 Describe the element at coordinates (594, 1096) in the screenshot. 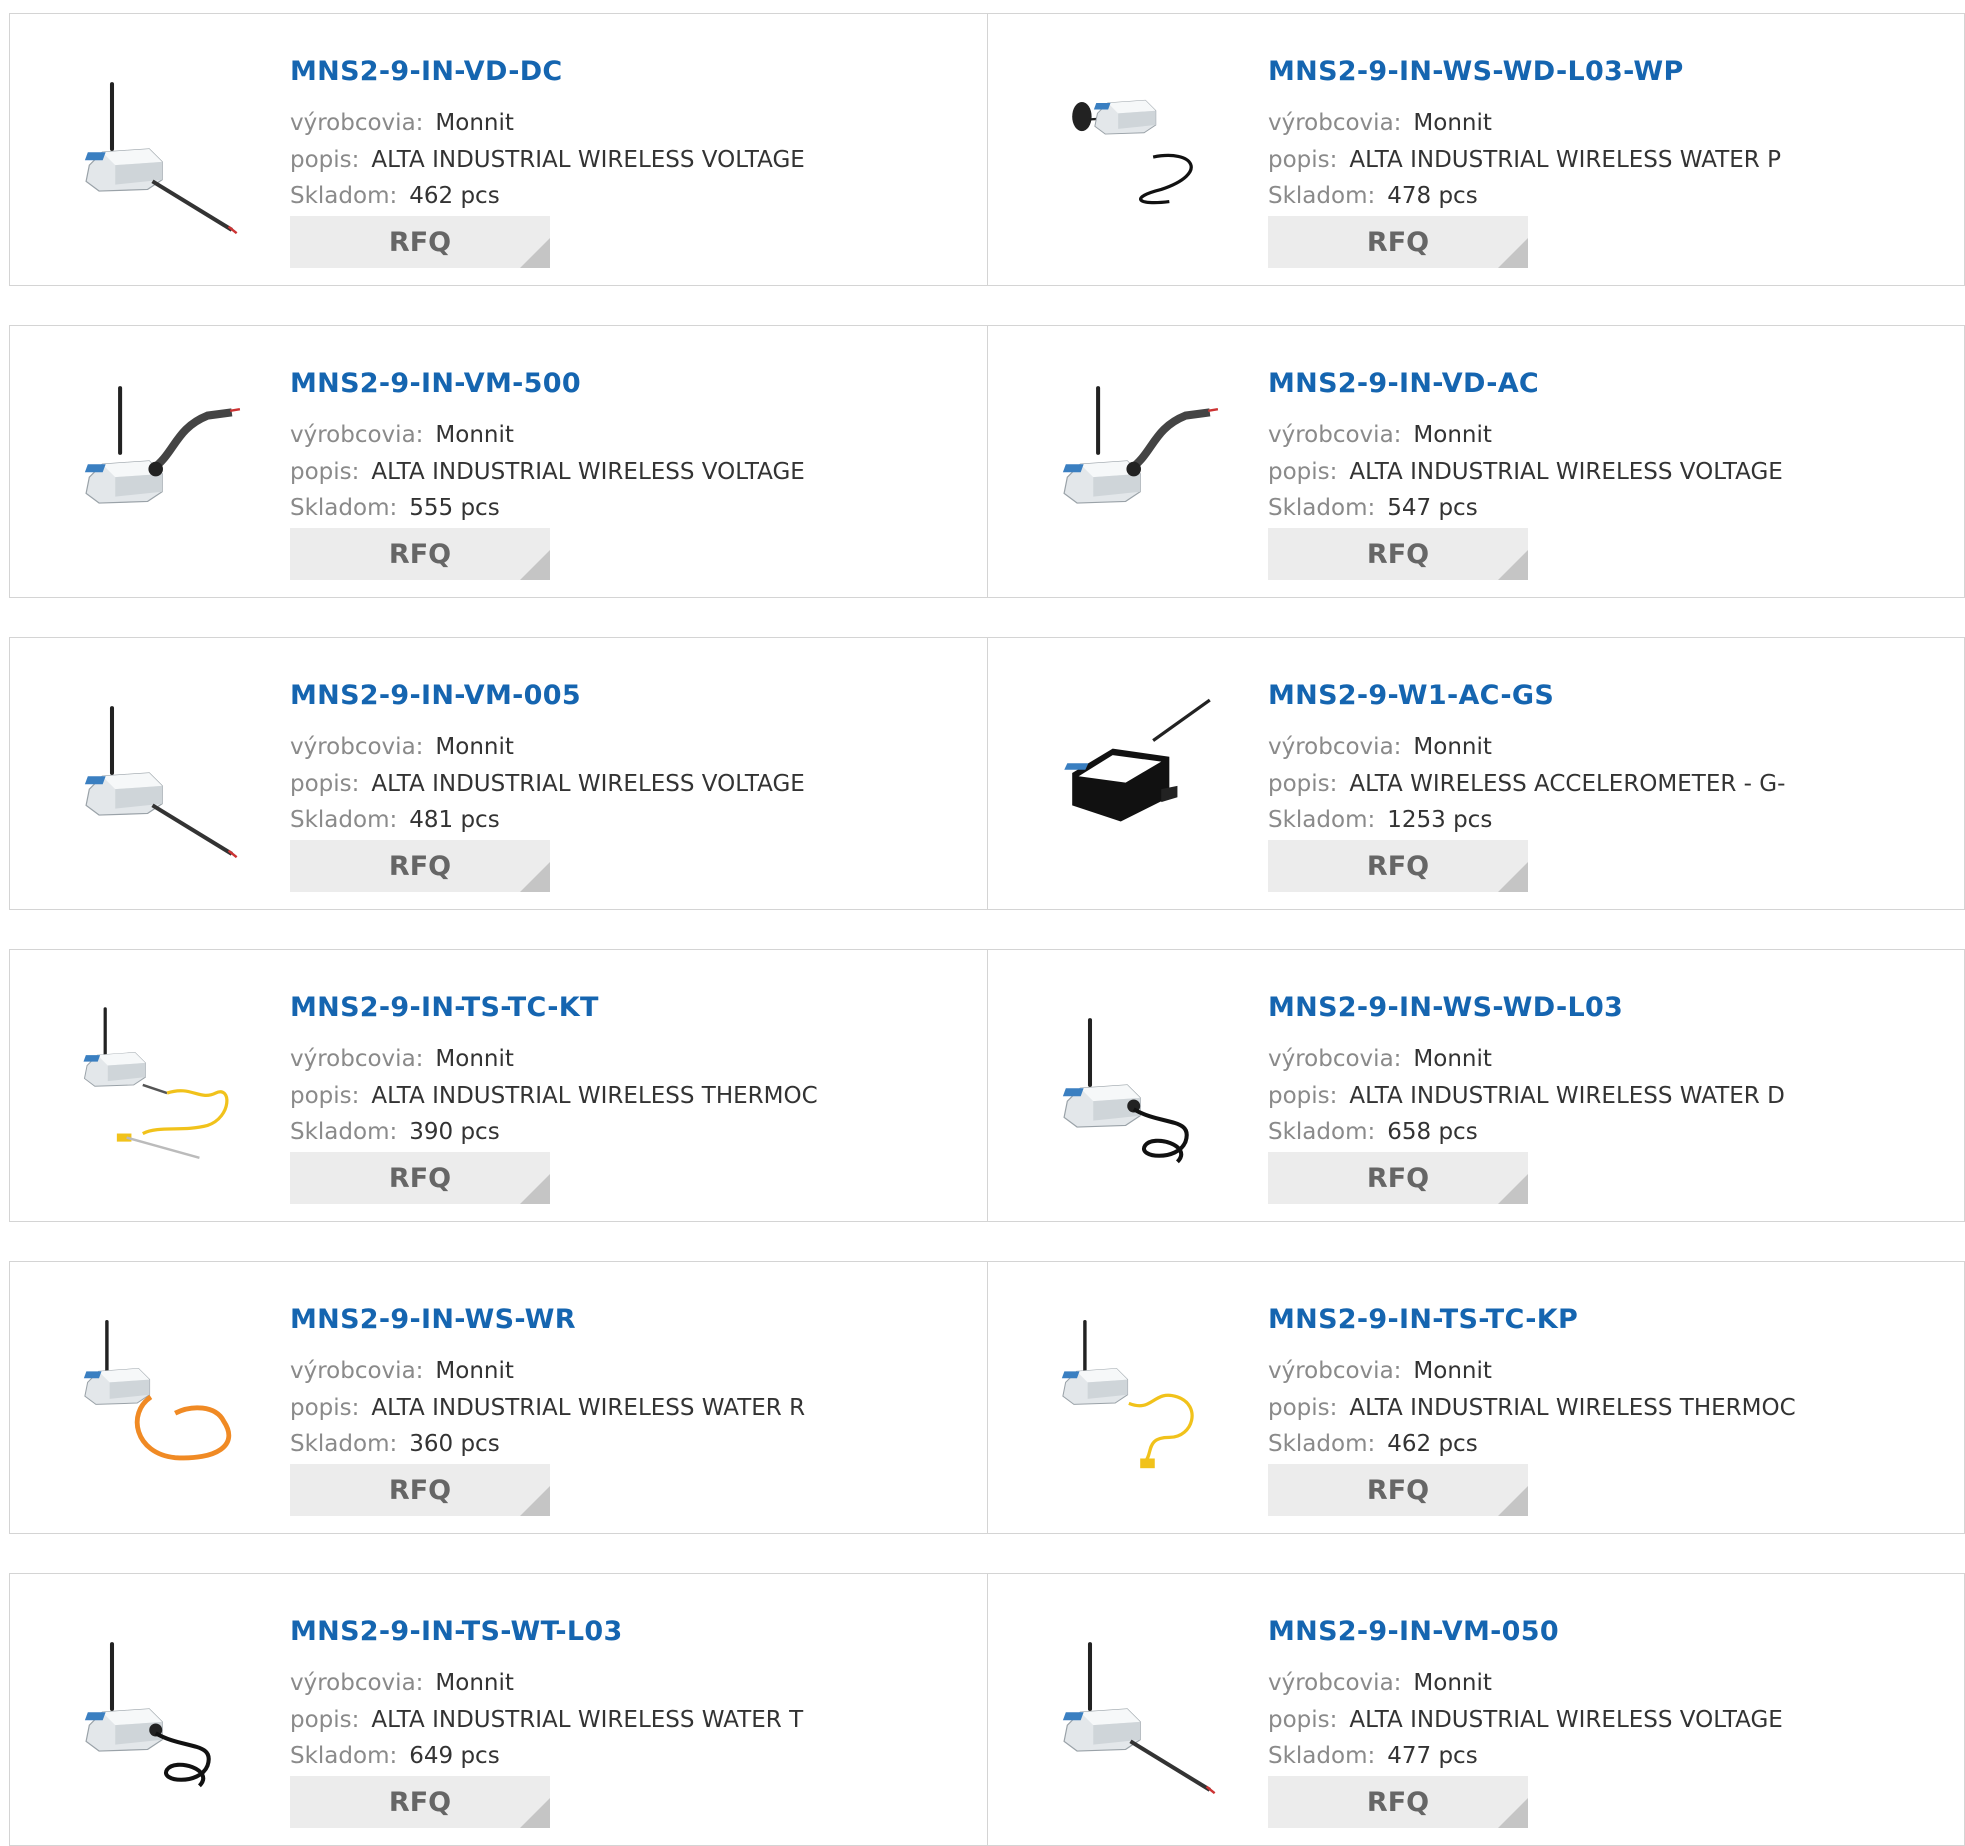

I see `description-value: ALTA INDUSTRIAL WIRELESS THERMOC` at that location.